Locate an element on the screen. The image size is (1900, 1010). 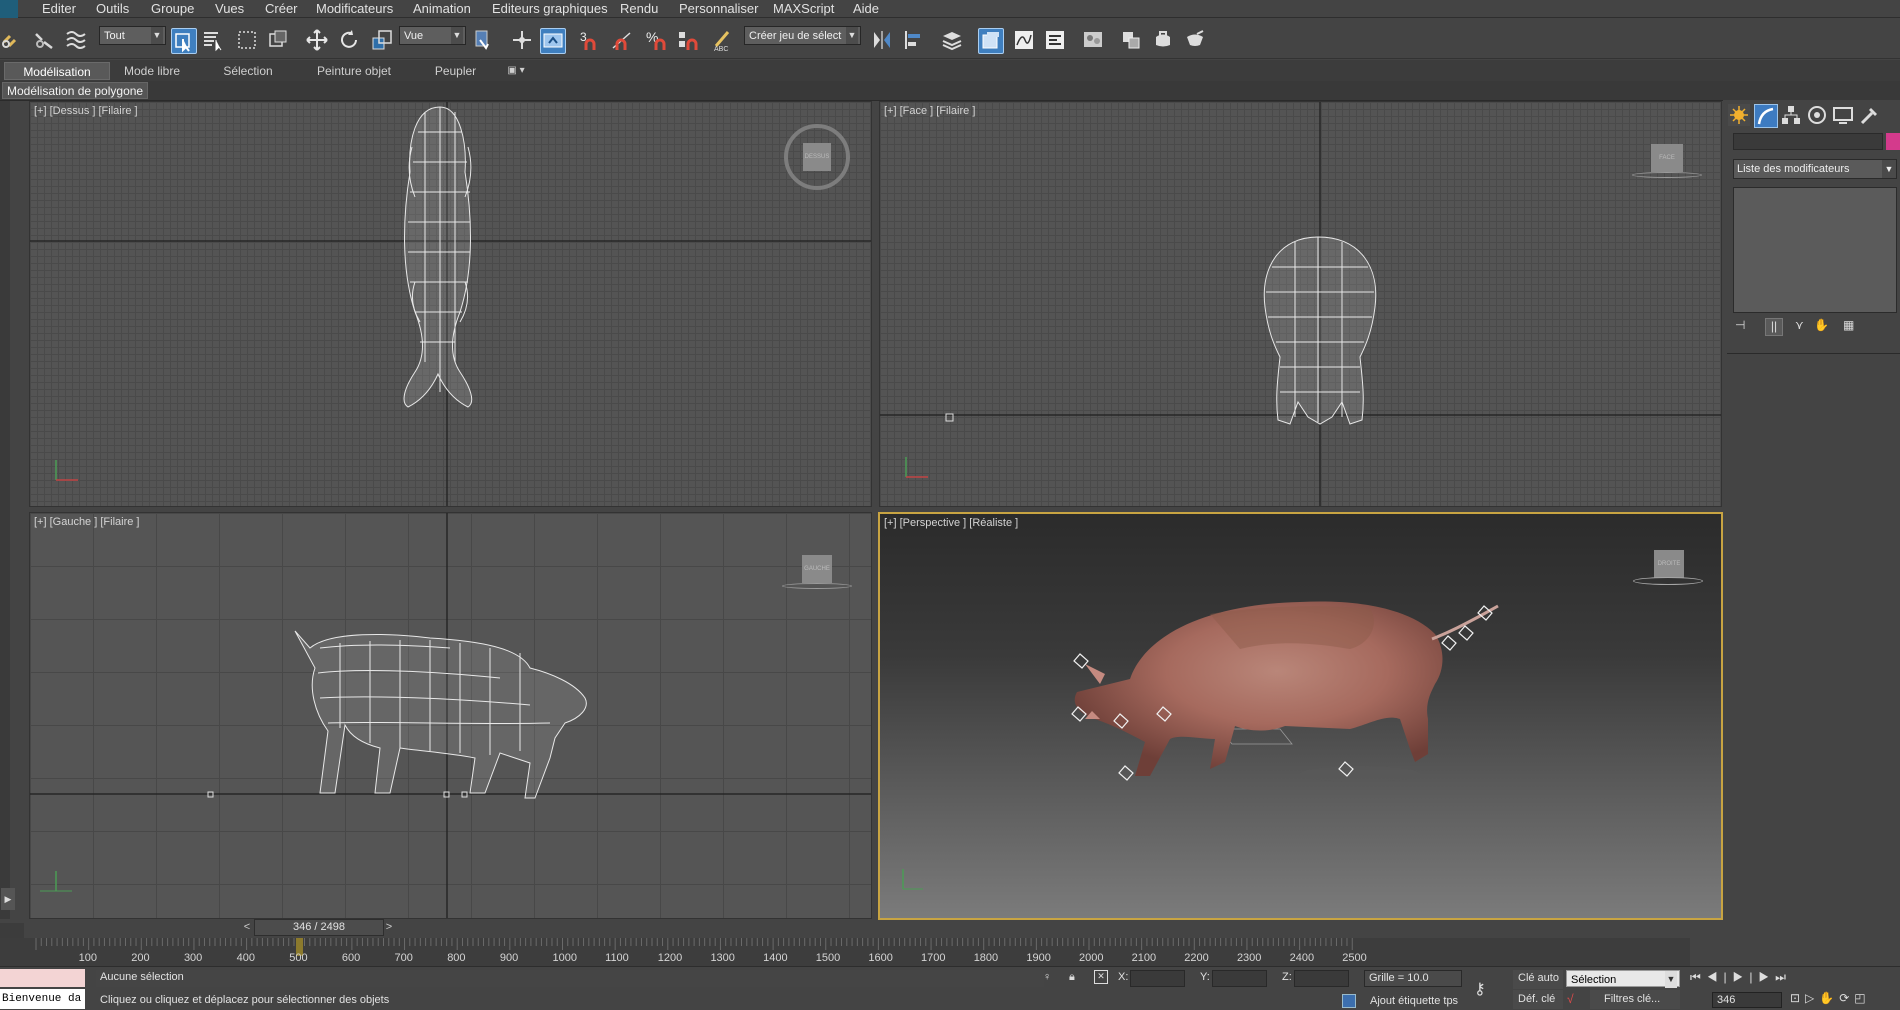
pivot-center-icon is located at coordinates (483, 40).